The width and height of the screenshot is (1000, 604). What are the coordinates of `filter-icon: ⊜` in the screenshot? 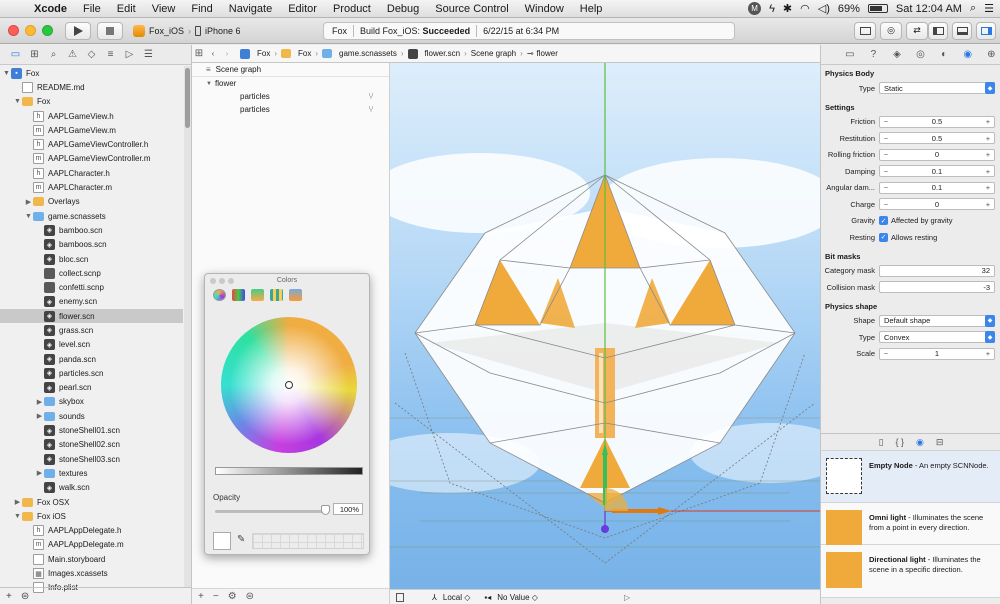 It's located at (250, 596).